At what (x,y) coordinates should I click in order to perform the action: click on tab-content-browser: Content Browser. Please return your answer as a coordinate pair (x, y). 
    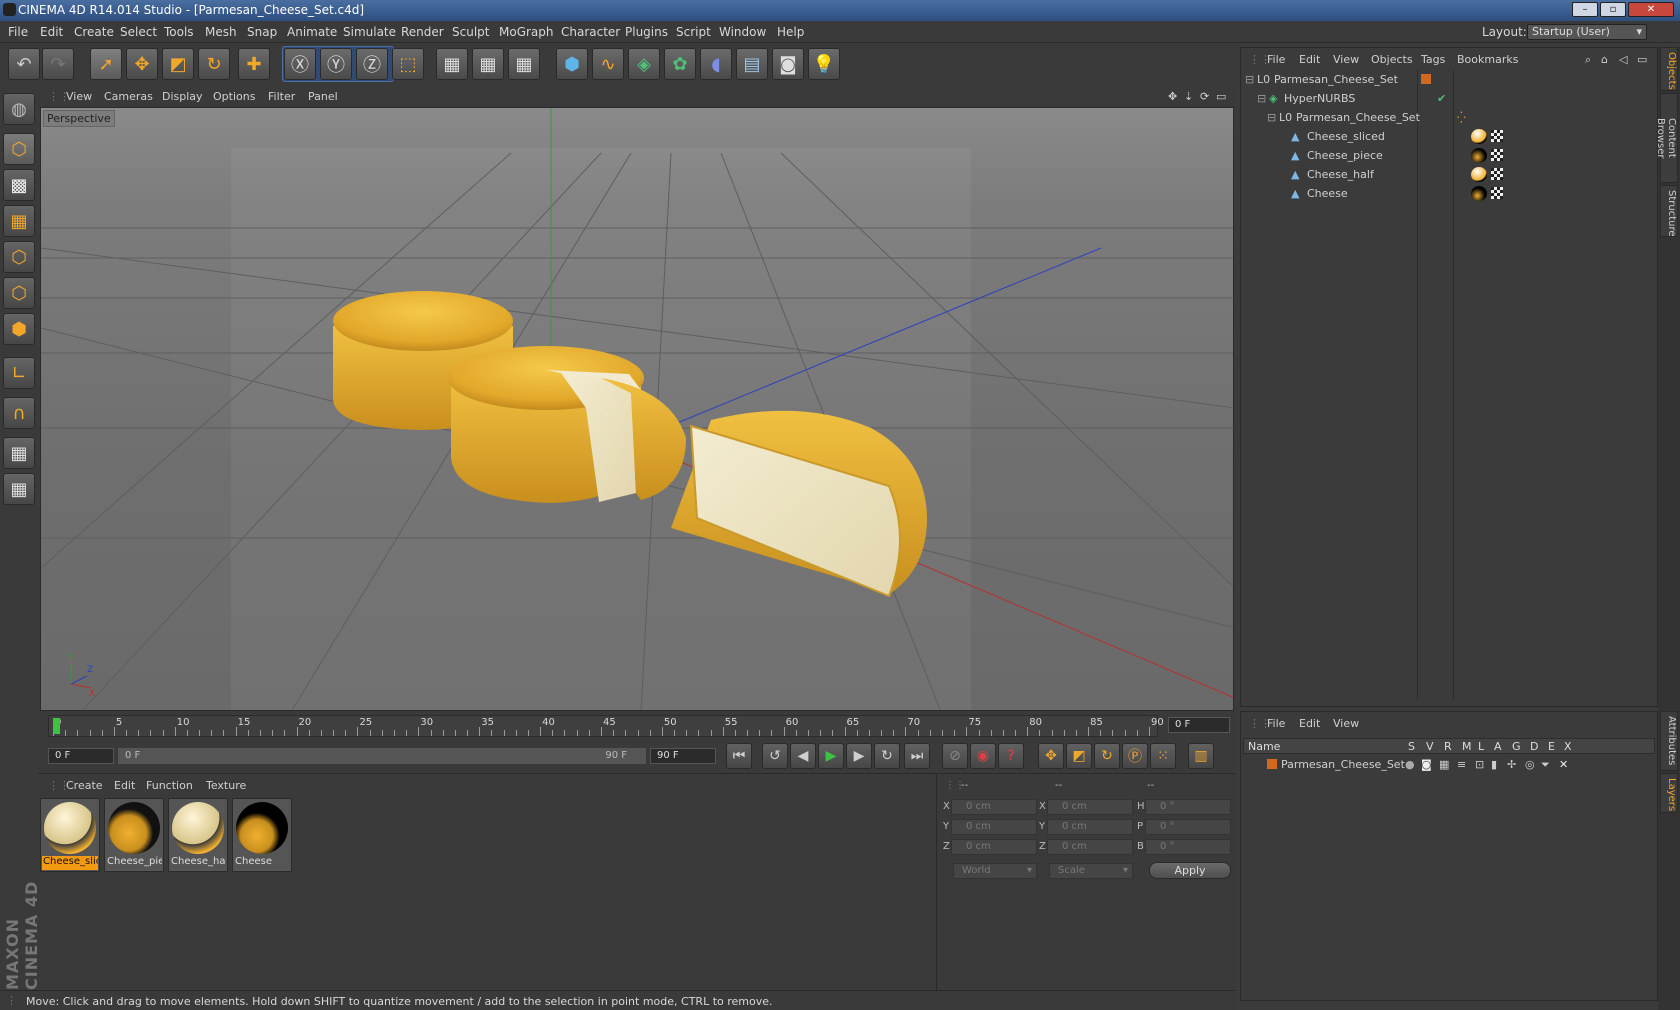
    Looking at the image, I should click on (1666, 138).